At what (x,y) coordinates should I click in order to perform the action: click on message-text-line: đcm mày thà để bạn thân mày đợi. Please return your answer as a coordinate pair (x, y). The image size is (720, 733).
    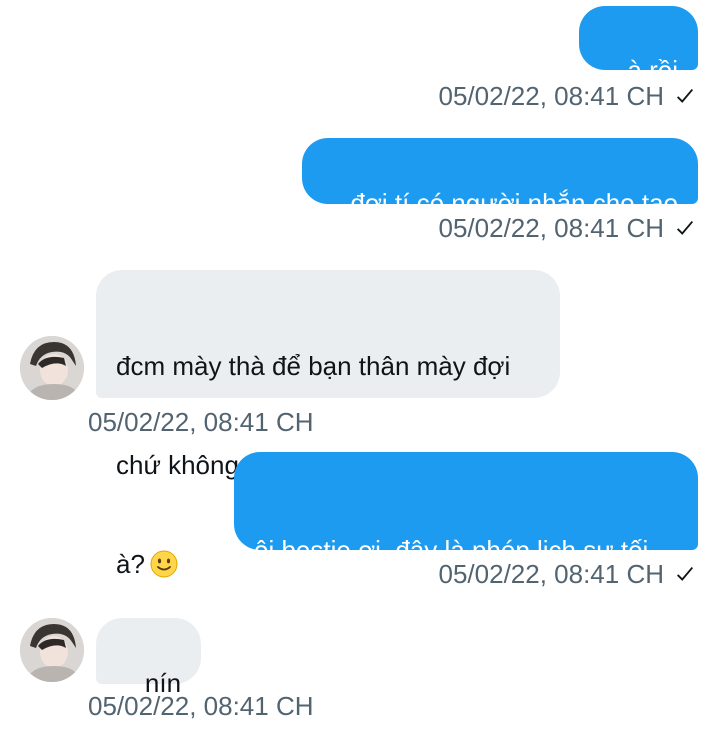
    Looking at the image, I should click on (313, 366).